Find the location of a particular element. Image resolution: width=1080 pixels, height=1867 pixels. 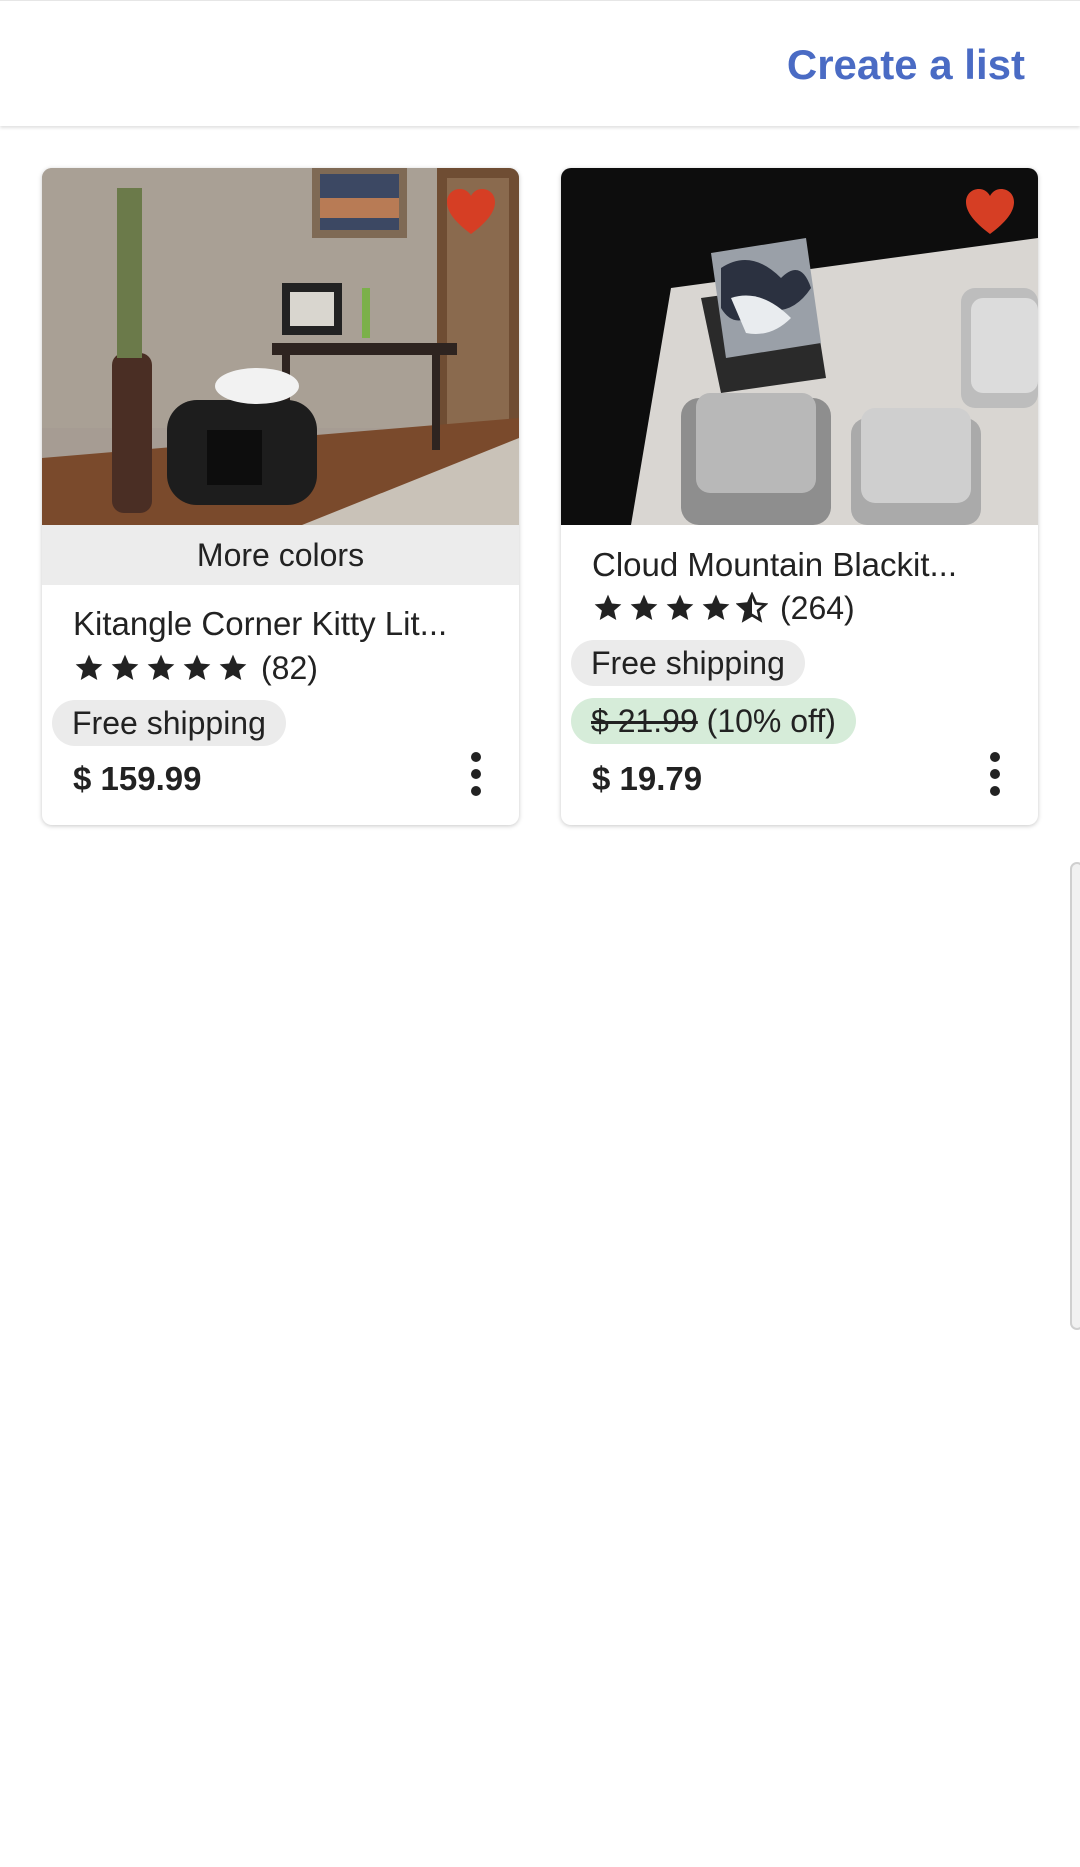

price: $ 159.99 is located at coordinates (137, 778).